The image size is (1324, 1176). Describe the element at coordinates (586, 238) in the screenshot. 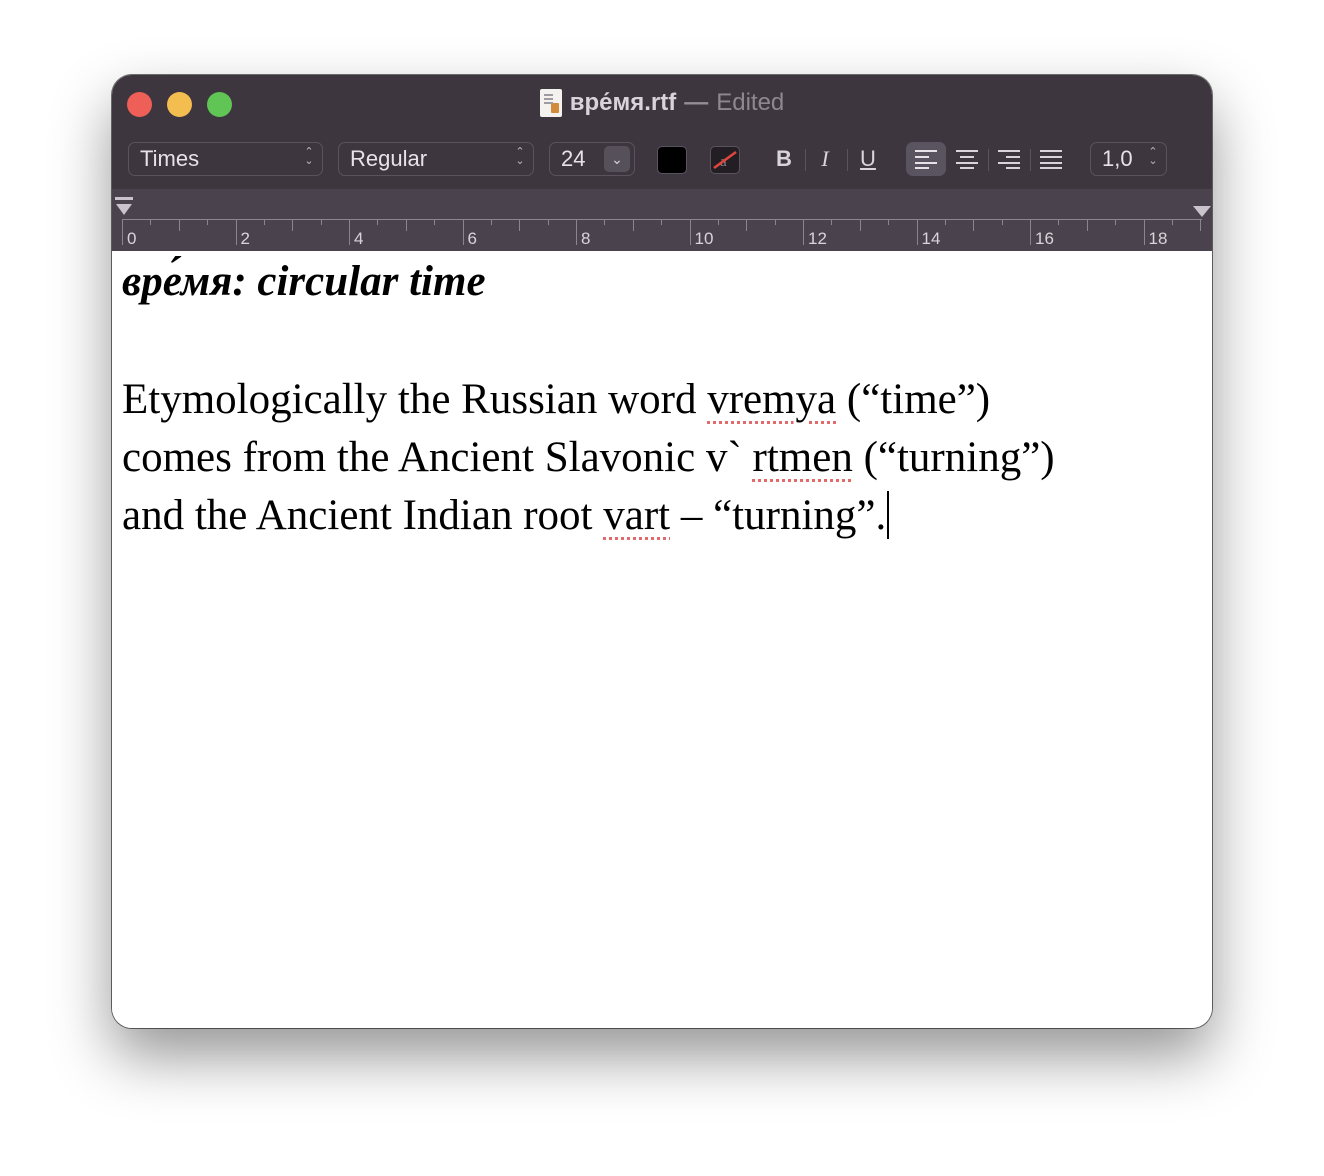

I see `ruler-label: 8` at that location.